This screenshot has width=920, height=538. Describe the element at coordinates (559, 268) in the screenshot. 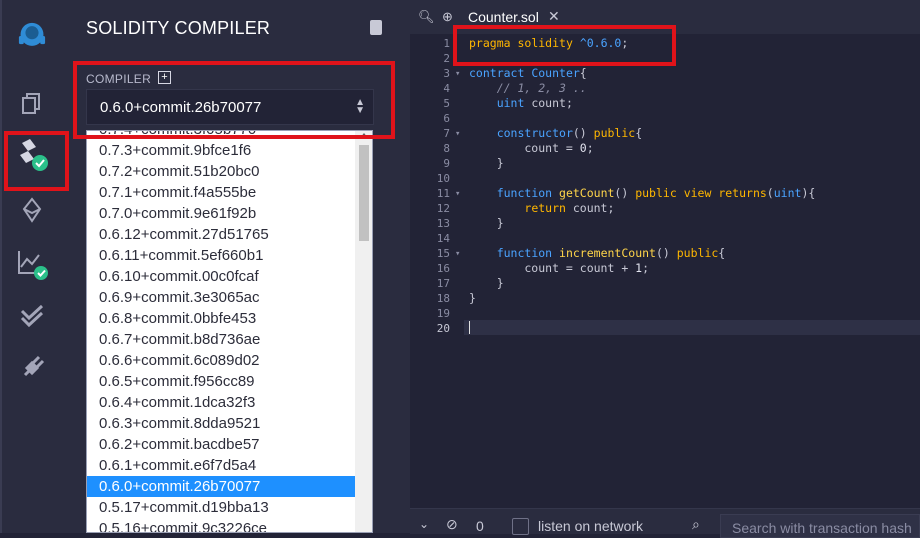

I see `code-line-16: count = count + 1;` at that location.